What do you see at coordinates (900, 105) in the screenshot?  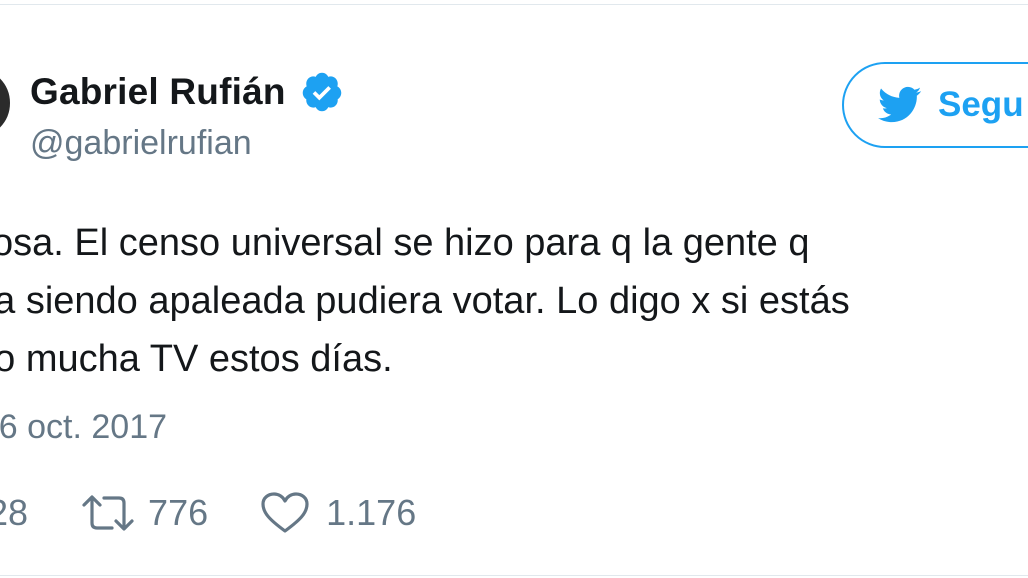 I see `twitter-bird-icon` at bounding box center [900, 105].